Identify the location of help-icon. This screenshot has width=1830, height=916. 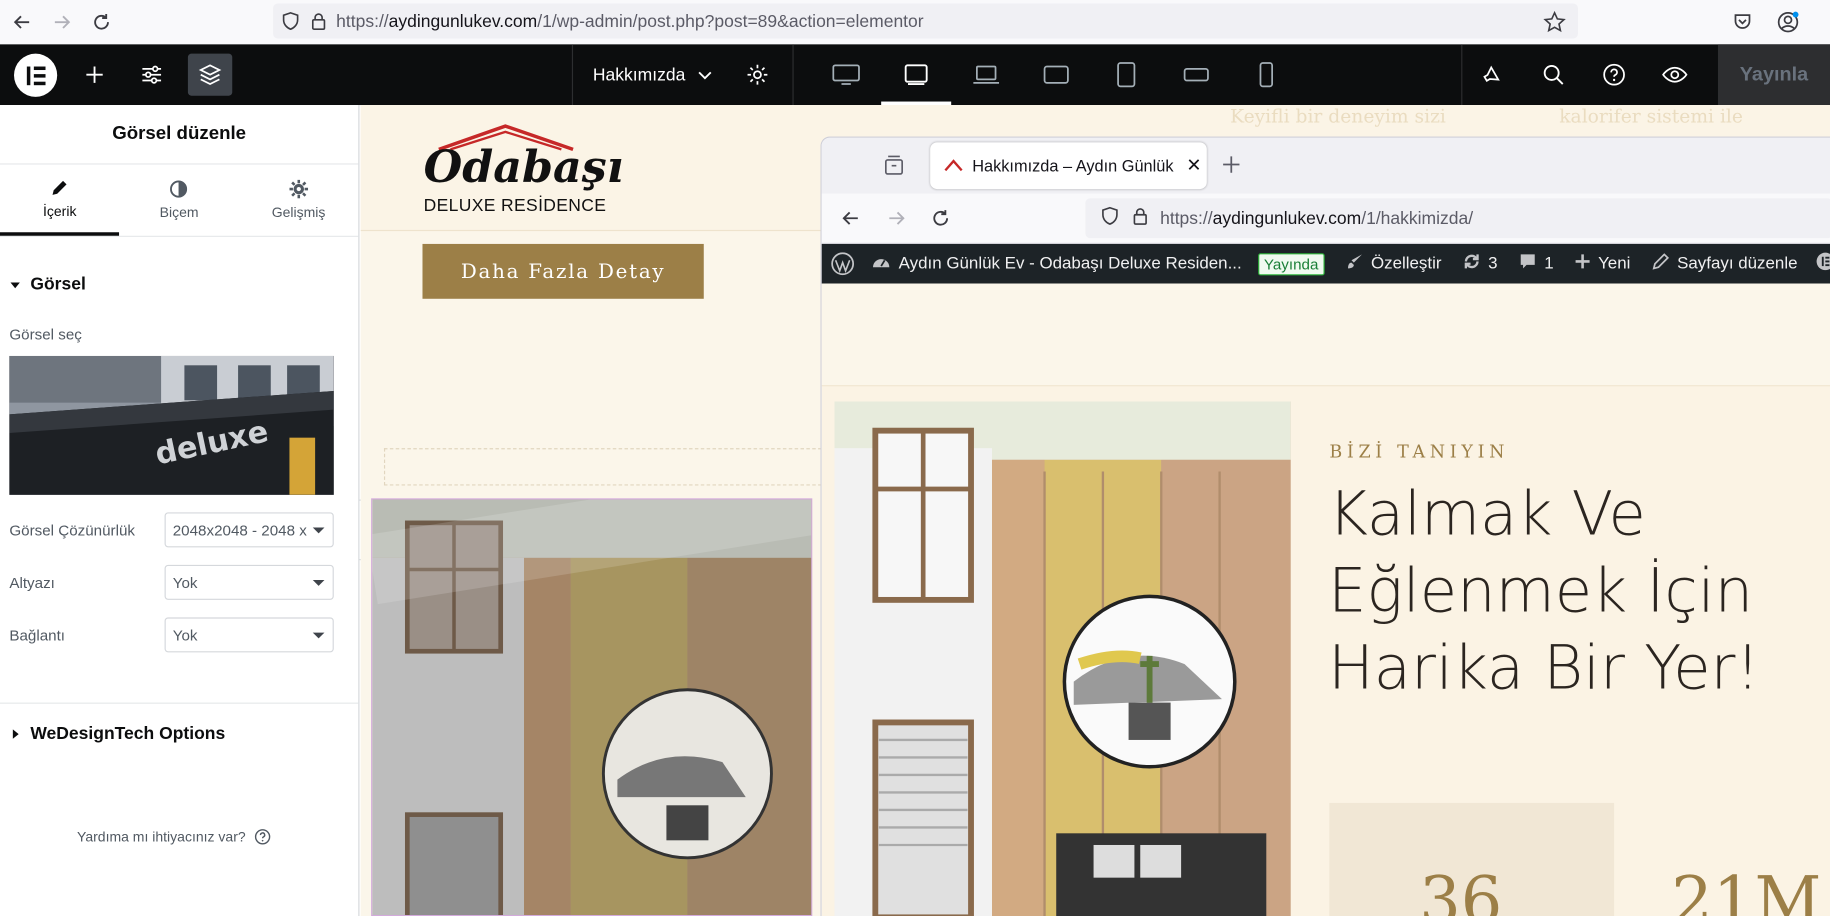
(1614, 74).